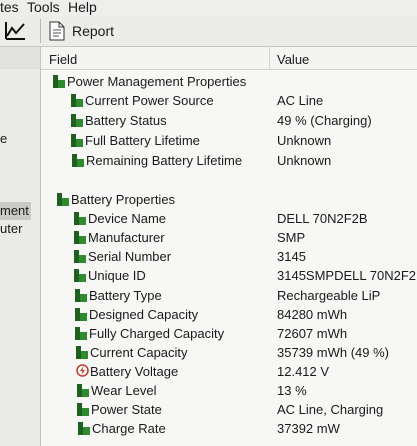  Describe the element at coordinates (3, 138) in the screenshot. I see `tree-item-partial: e` at that location.